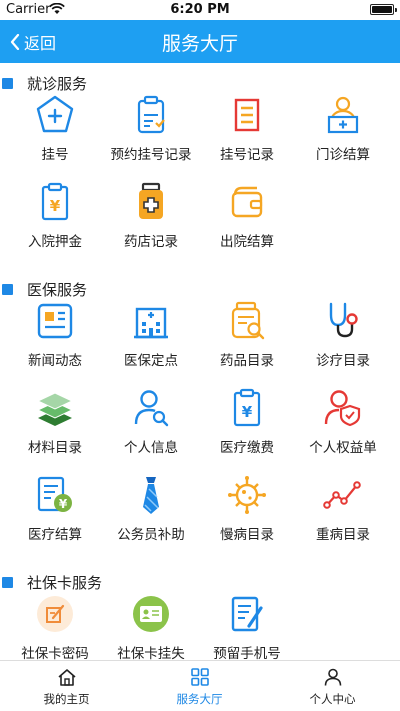  Describe the element at coordinates (151, 495) in the screenshot. I see `tie-icon` at that location.